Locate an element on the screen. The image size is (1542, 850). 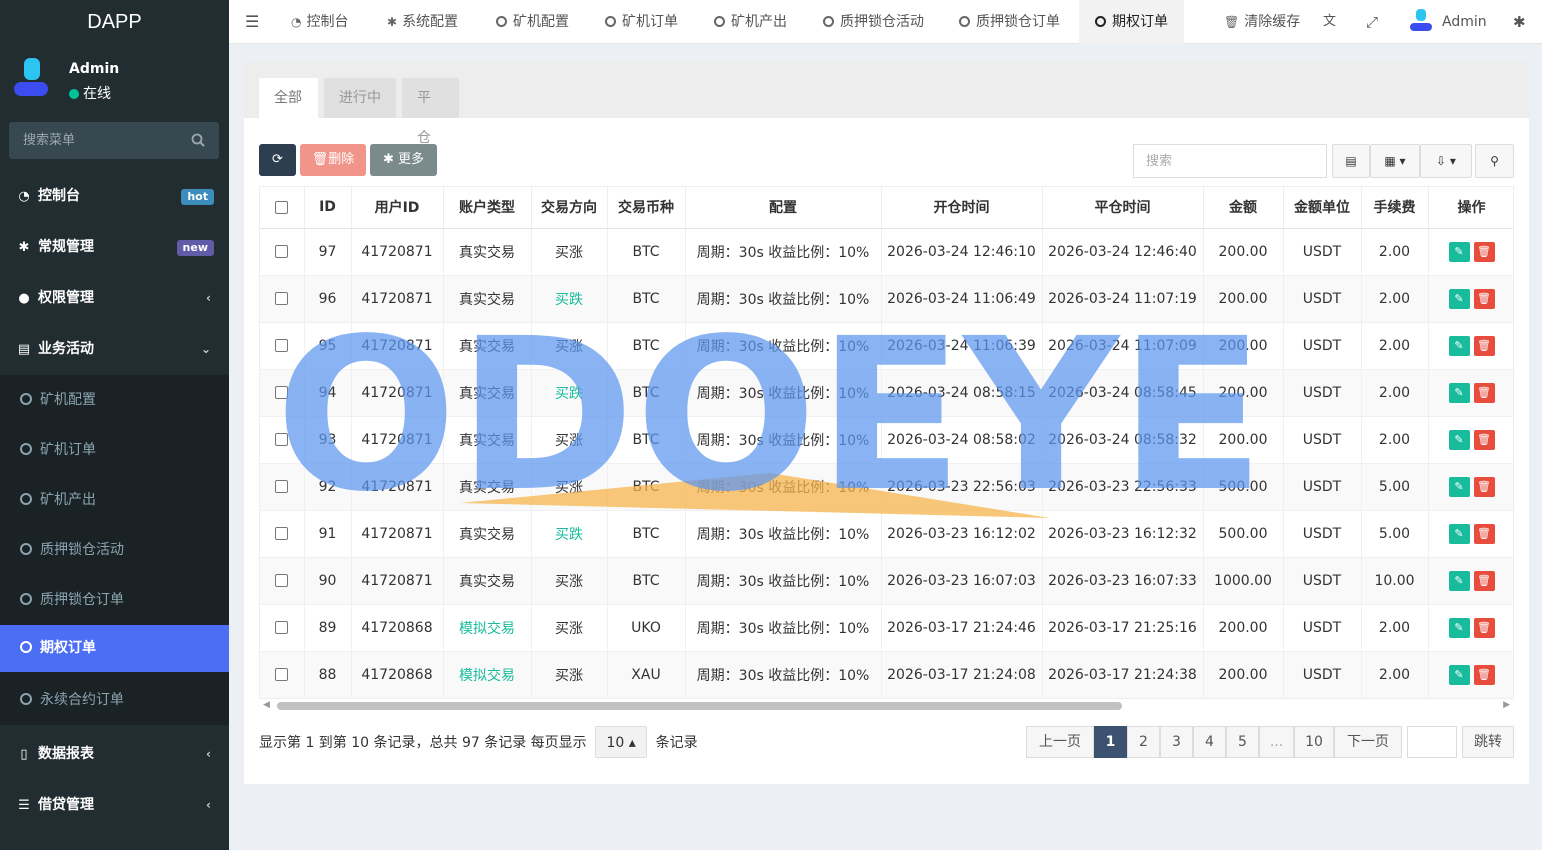
column-header: 平仓时间 is located at coordinates (1123, 208).